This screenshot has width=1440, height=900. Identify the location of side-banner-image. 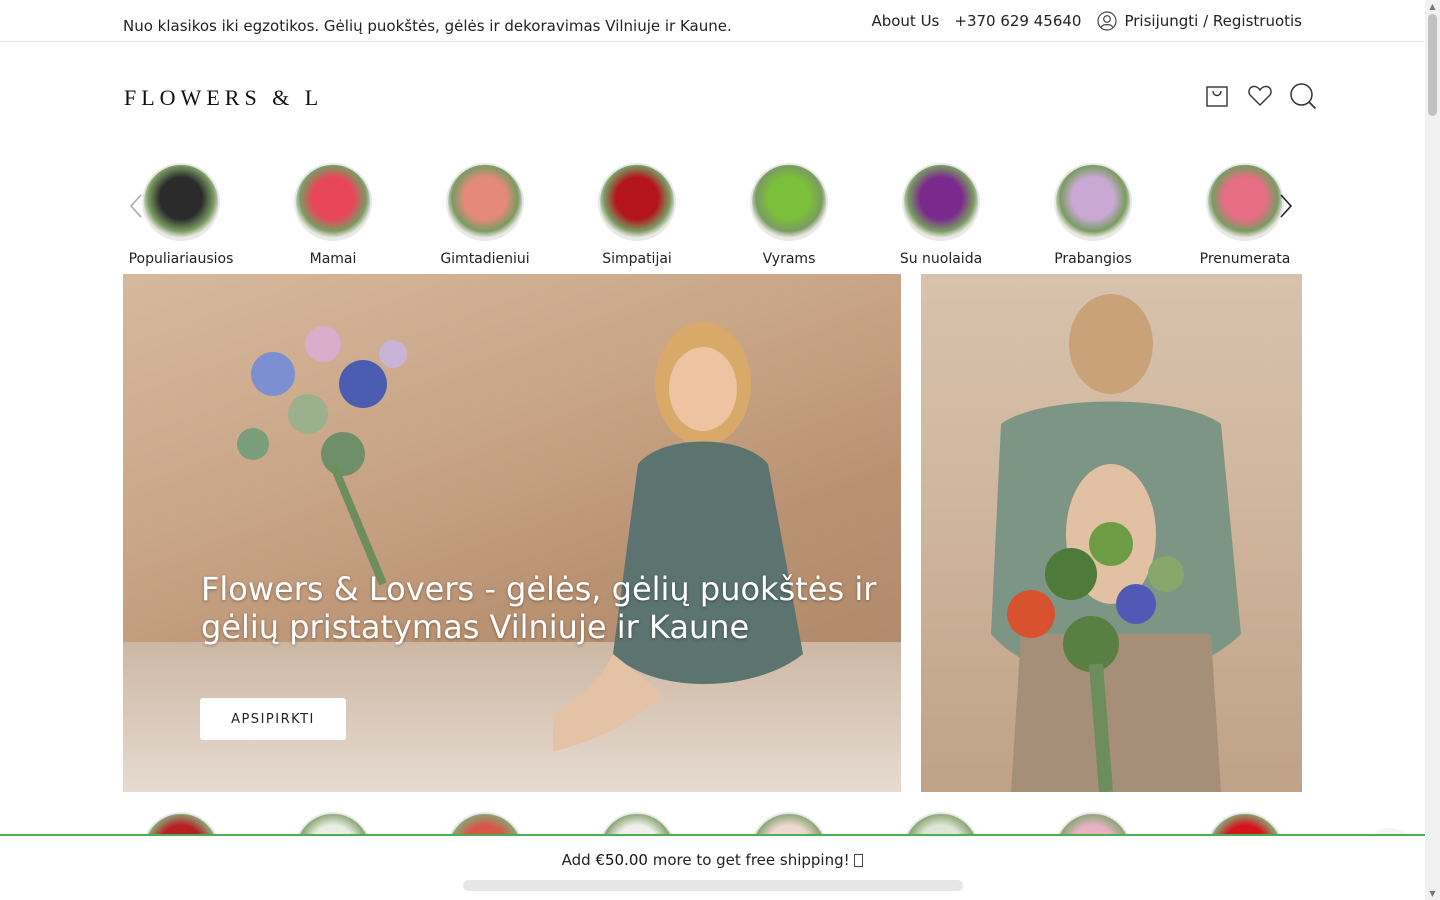
(1116, 543).